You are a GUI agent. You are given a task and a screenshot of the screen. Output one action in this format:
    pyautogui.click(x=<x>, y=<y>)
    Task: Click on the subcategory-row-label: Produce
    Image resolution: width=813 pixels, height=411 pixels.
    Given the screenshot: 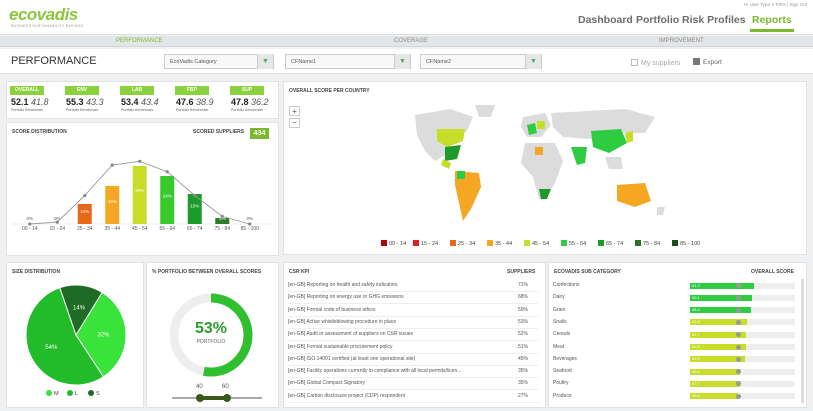 What is the action you would take?
    pyautogui.click(x=562, y=396)
    